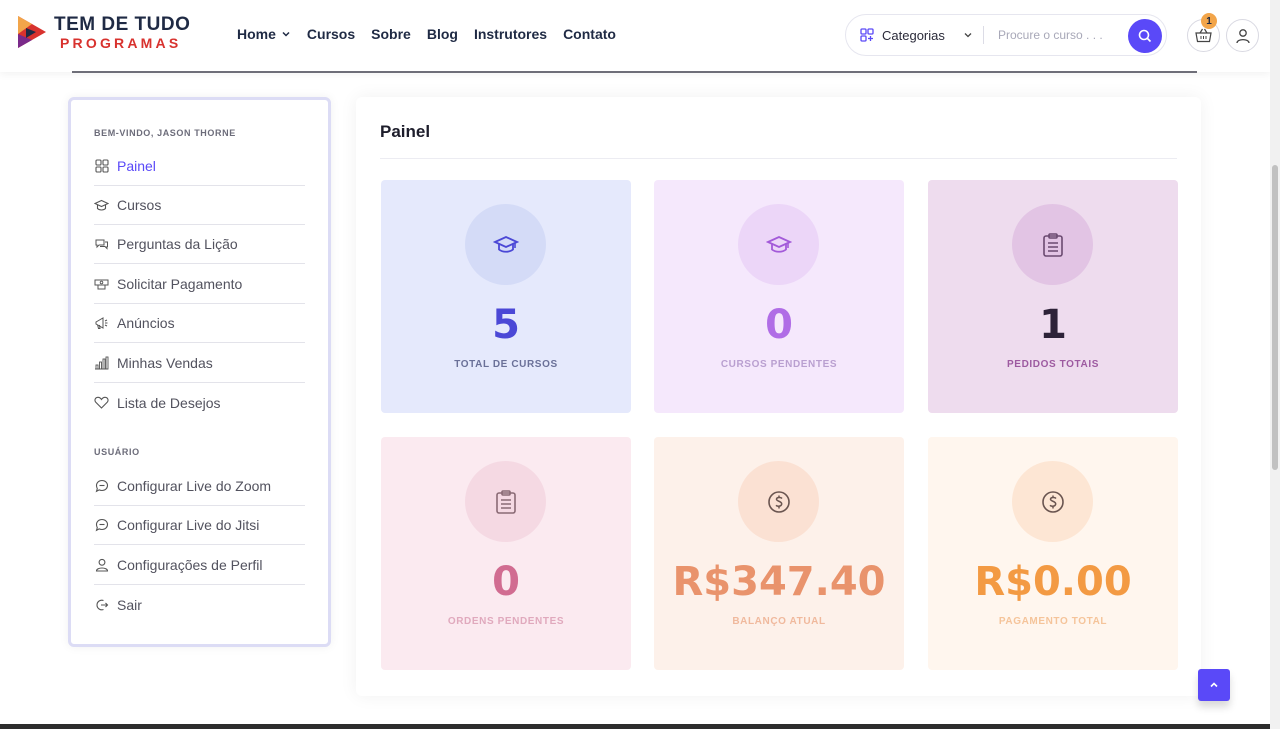 The width and height of the screenshot is (1280, 729). I want to click on logout-icon, so click(101, 604).